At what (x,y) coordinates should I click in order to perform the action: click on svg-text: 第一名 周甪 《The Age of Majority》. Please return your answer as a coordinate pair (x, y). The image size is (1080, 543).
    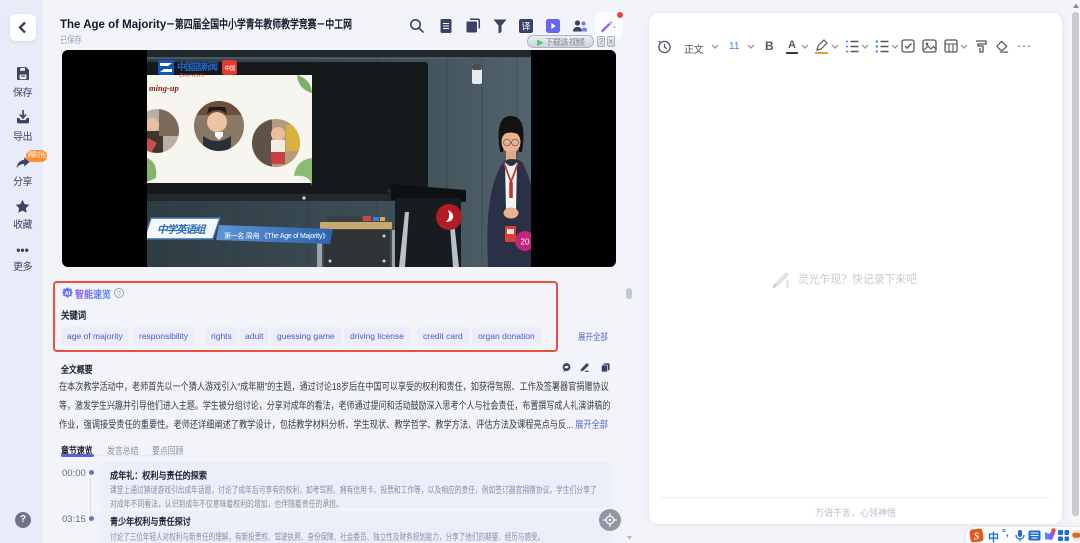
    Looking at the image, I should click on (276, 235).